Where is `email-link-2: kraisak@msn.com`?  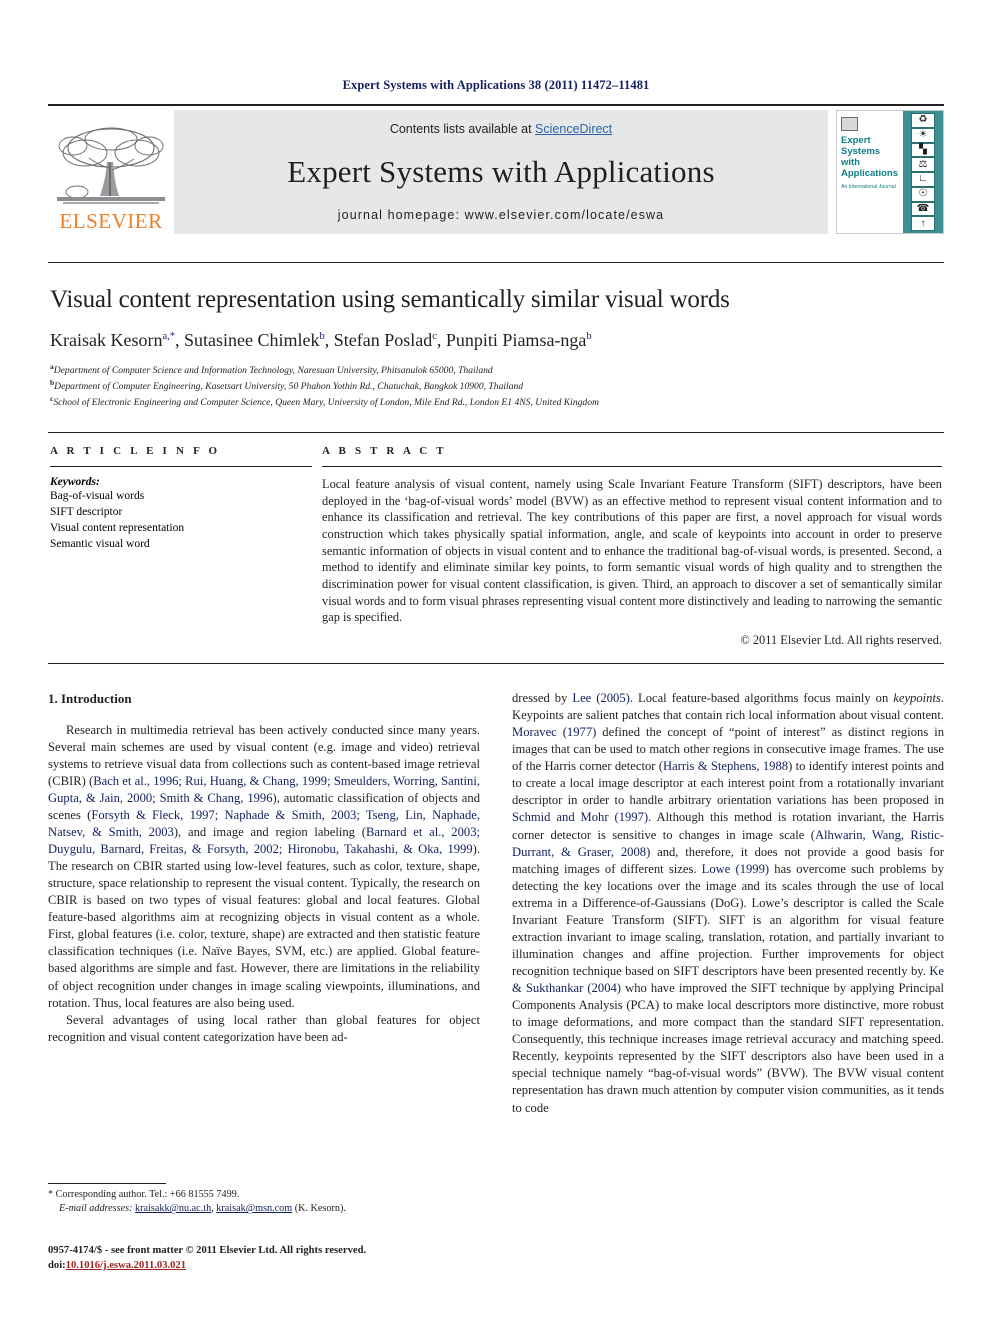
email-link-2: kraisak@msn.com is located at coordinates (254, 1208).